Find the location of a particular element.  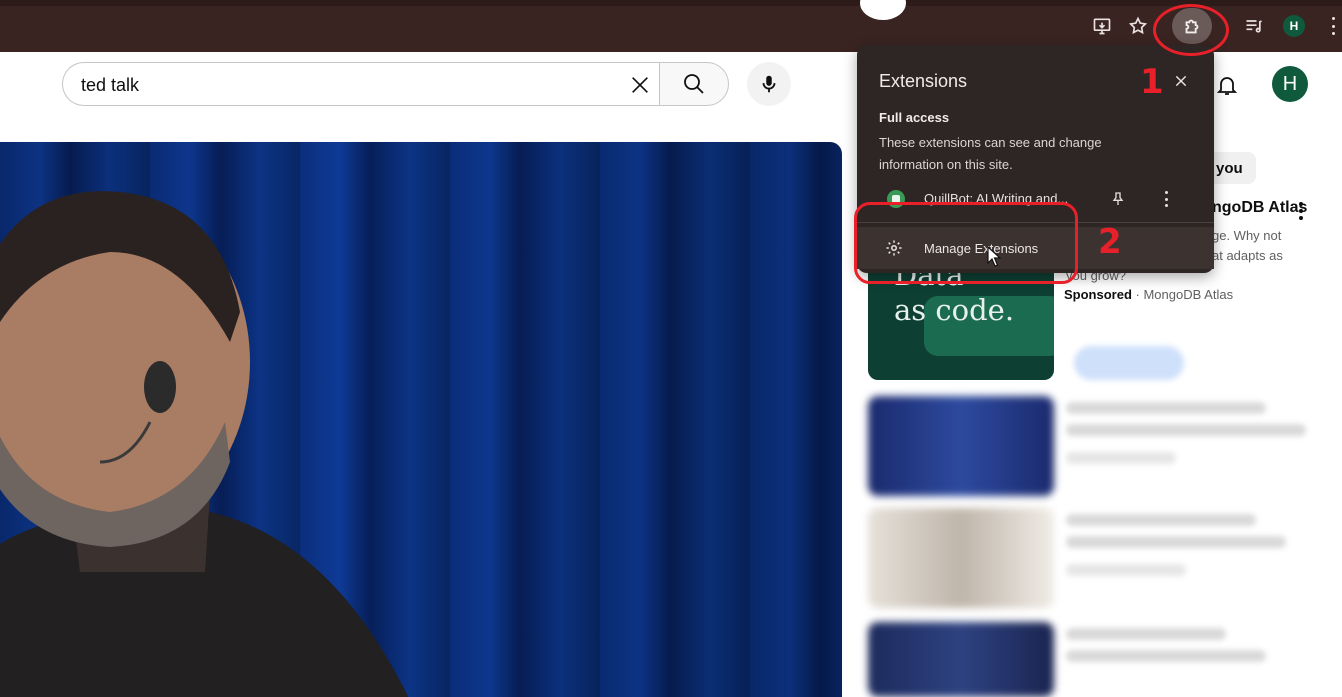

microphone-icon is located at coordinates (769, 84).